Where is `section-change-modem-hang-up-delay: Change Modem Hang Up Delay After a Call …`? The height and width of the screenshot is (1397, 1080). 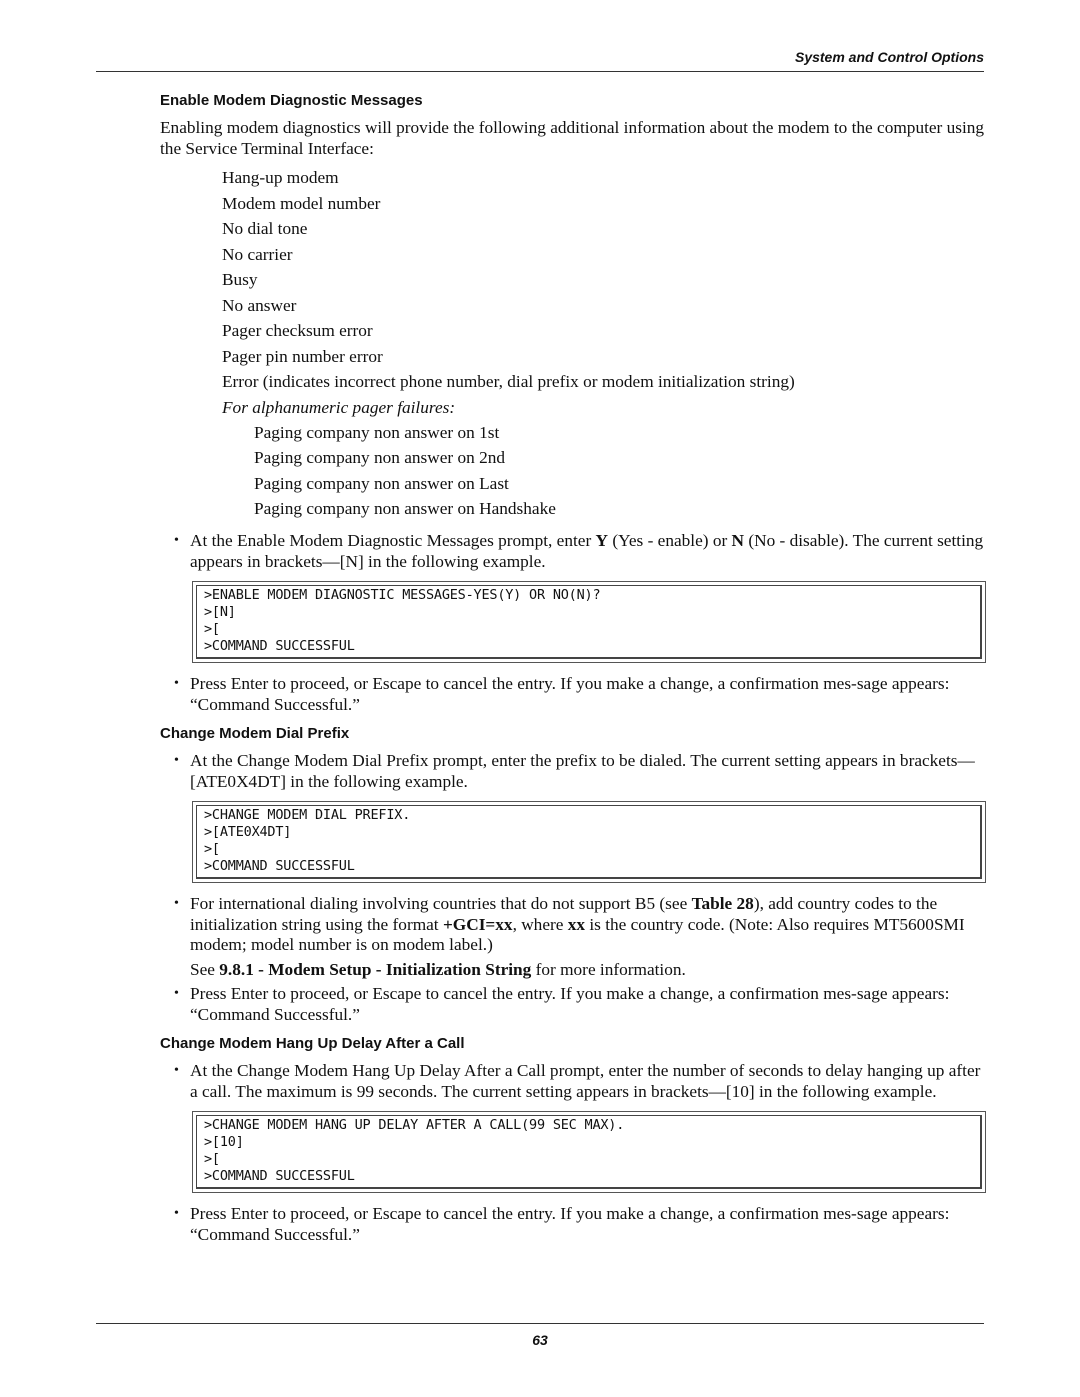 section-change-modem-hang-up-delay: Change Modem Hang Up Delay After a Call … is located at coordinates (574, 1140).